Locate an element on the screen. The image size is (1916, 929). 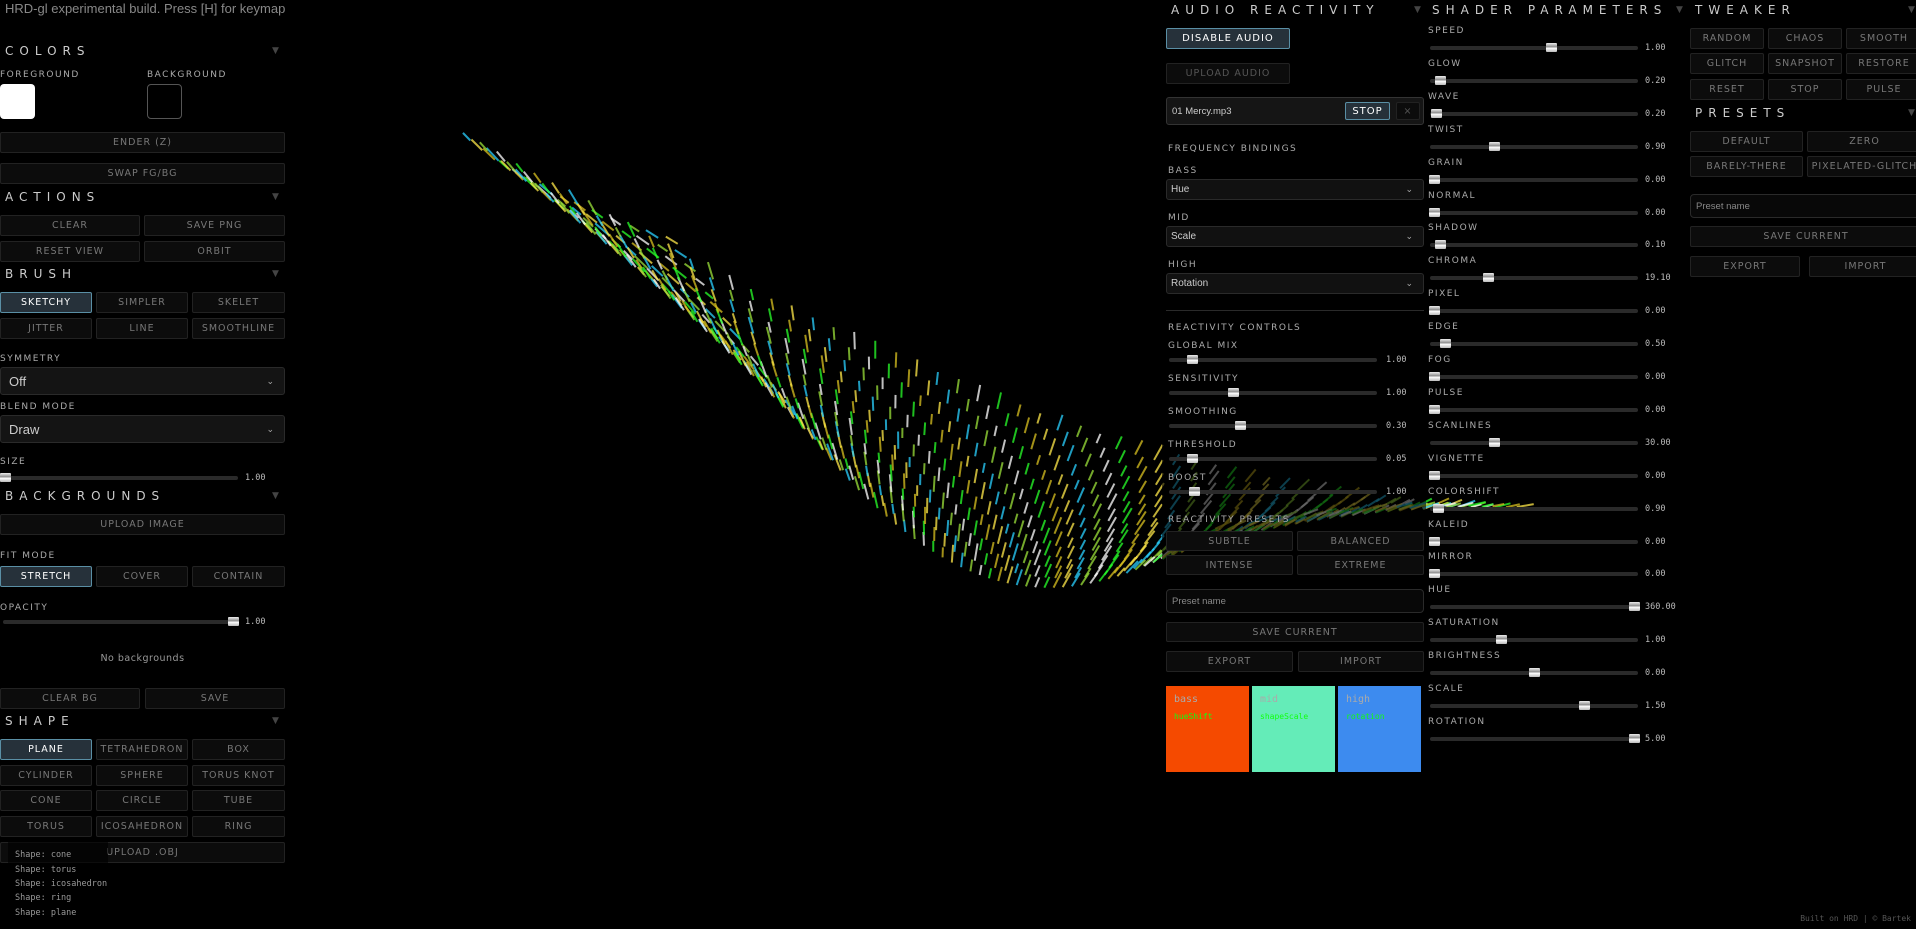
presets-header: PRESETS is located at coordinates (1742, 113).